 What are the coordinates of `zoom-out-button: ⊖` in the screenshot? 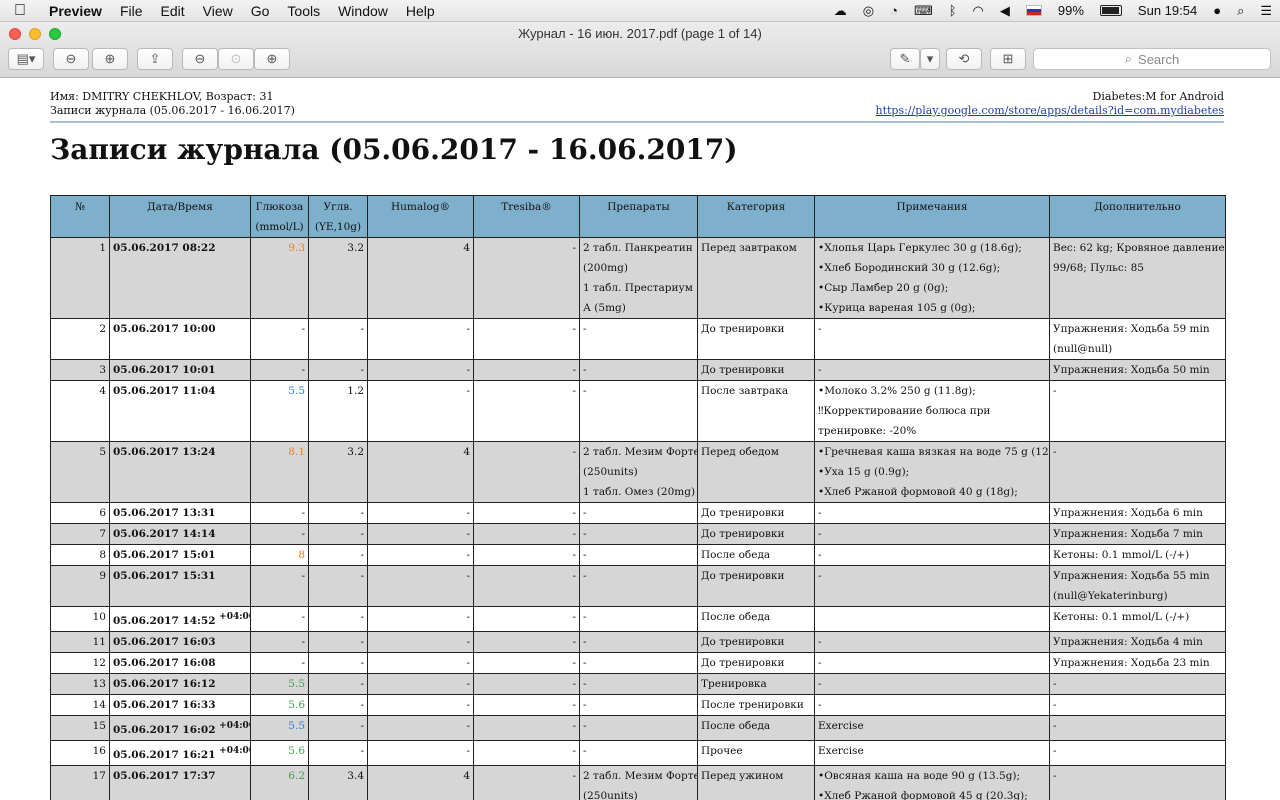 It's located at (71, 59).